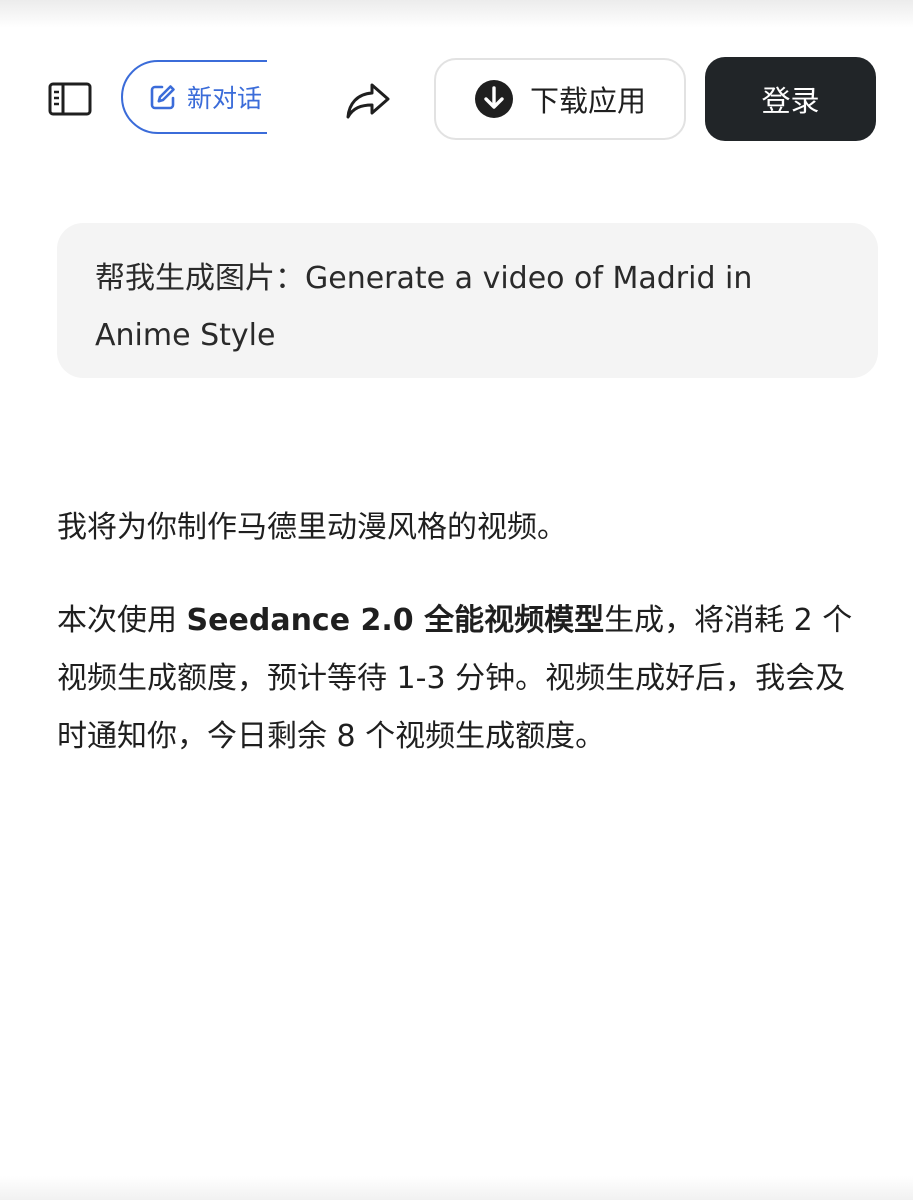 The width and height of the screenshot is (913, 1200). Describe the element at coordinates (456, 14) in the screenshot. I see `top-shadow` at that location.